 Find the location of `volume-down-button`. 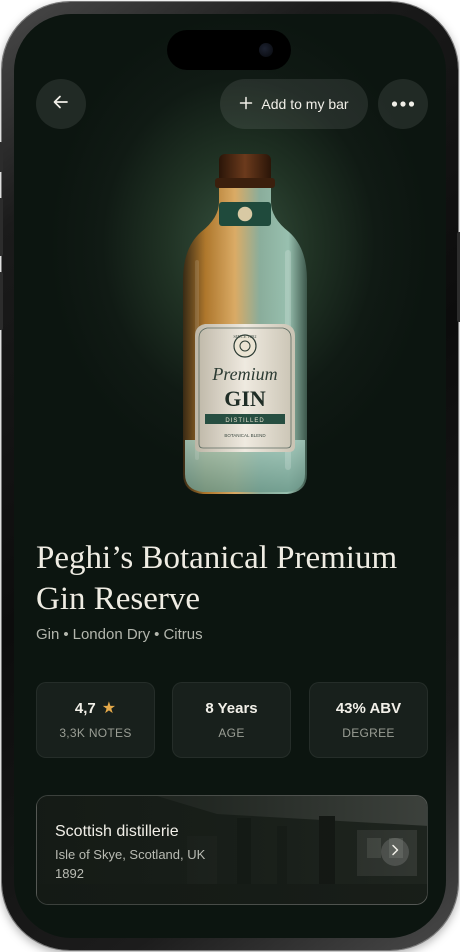

volume-down-button is located at coordinates (1, 301).